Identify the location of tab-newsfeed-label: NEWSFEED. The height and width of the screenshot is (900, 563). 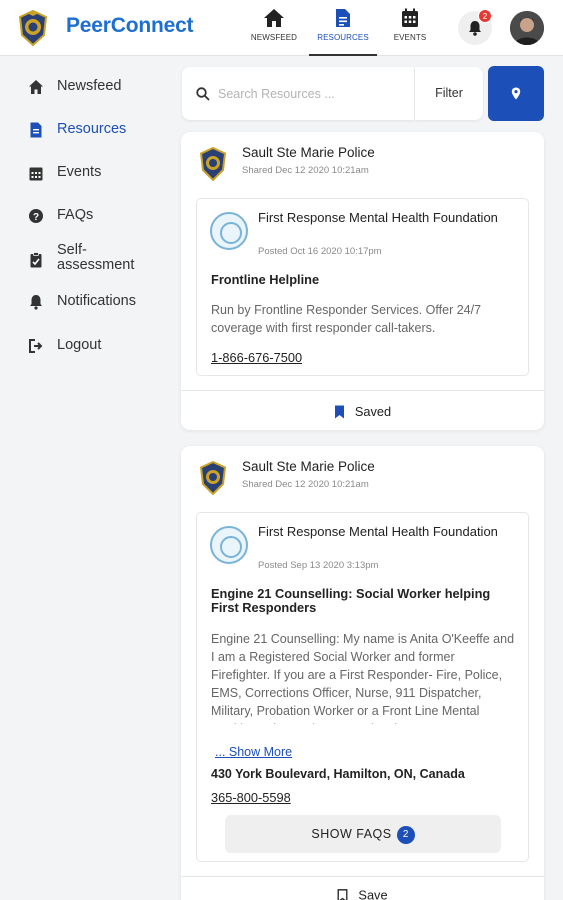
(274, 37).